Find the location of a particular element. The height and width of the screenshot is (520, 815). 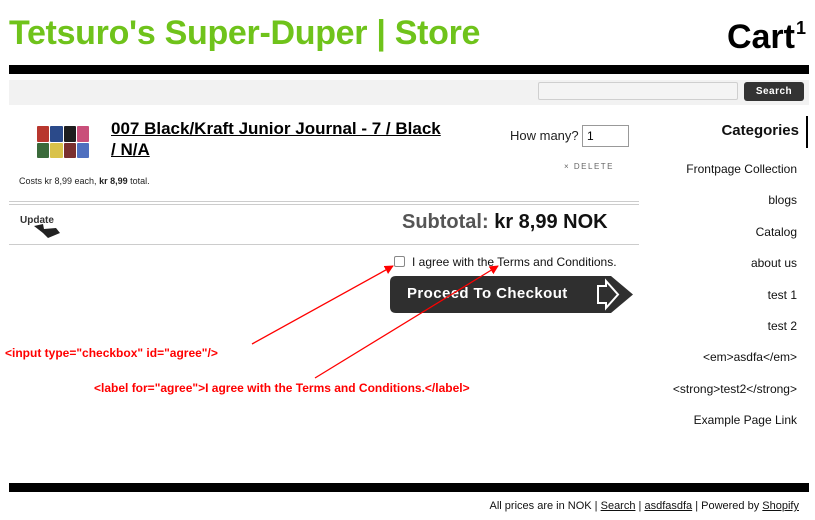

delete-item-link: × DELETE is located at coordinates (589, 166).